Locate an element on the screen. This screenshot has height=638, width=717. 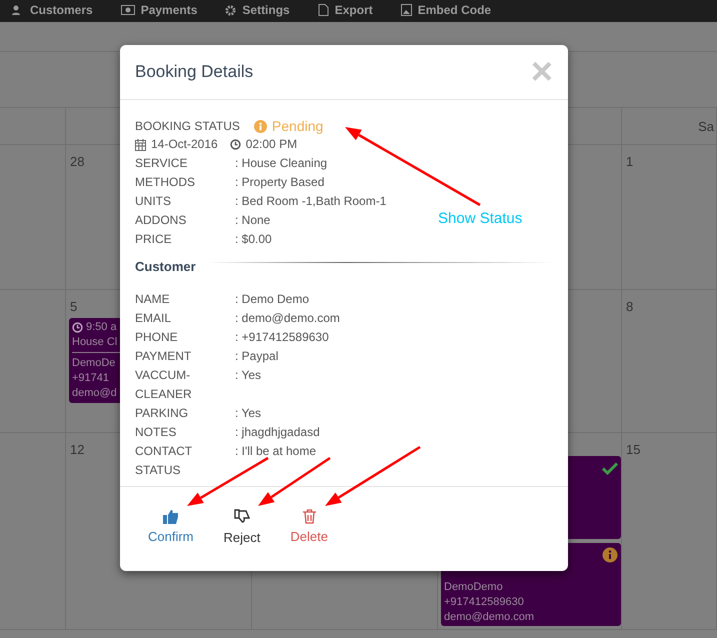
field-value: : Property Based is located at coordinates (279, 182).